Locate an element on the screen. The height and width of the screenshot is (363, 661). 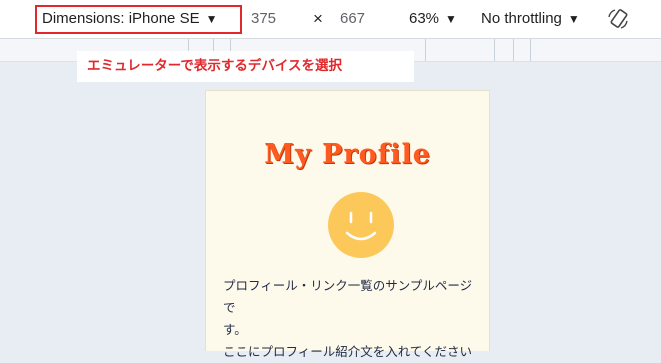
height-input: 667 is located at coordinates (352, 19).